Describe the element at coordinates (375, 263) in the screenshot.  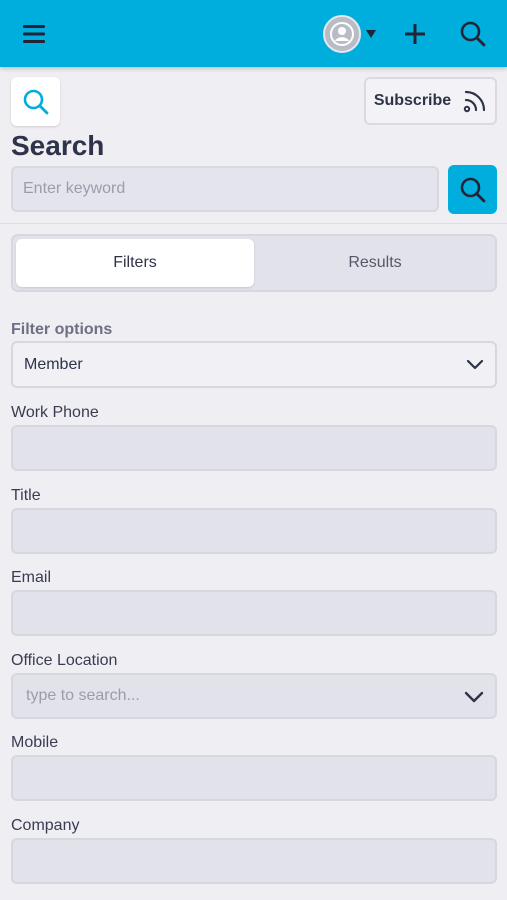
I see `tab-results: Results` at that location.